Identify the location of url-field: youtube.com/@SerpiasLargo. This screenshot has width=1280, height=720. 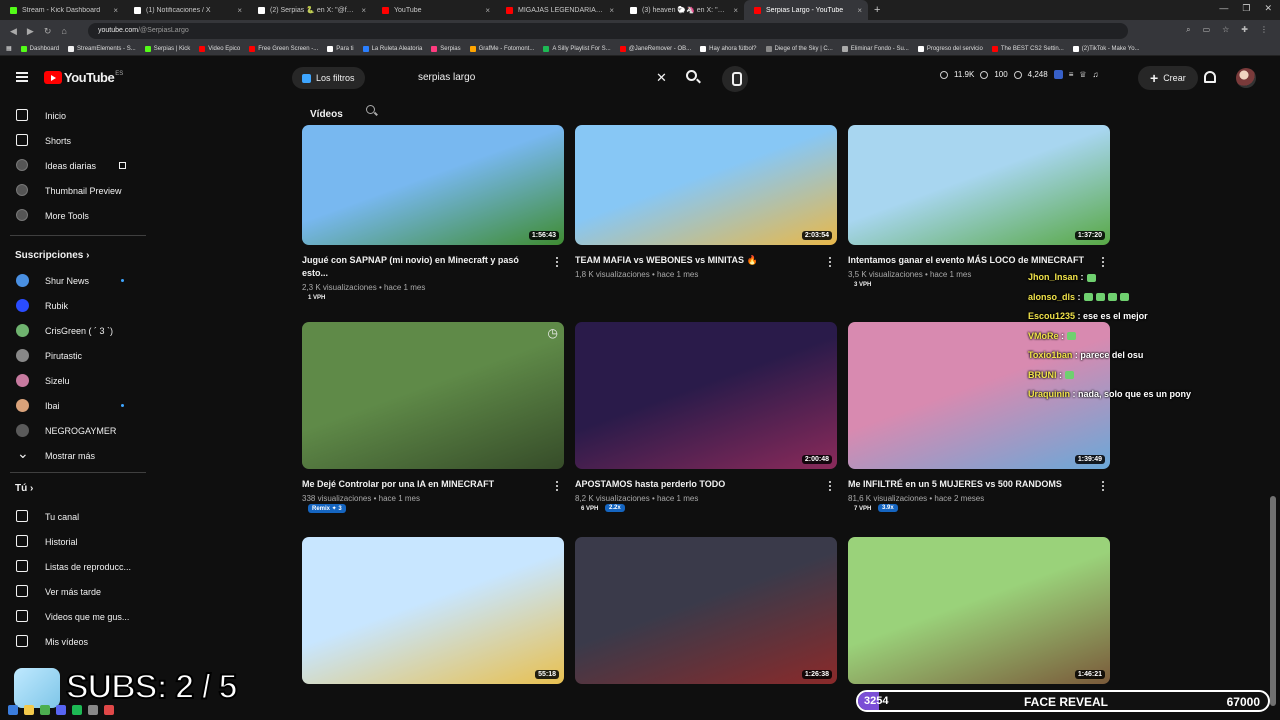
(608, 31).